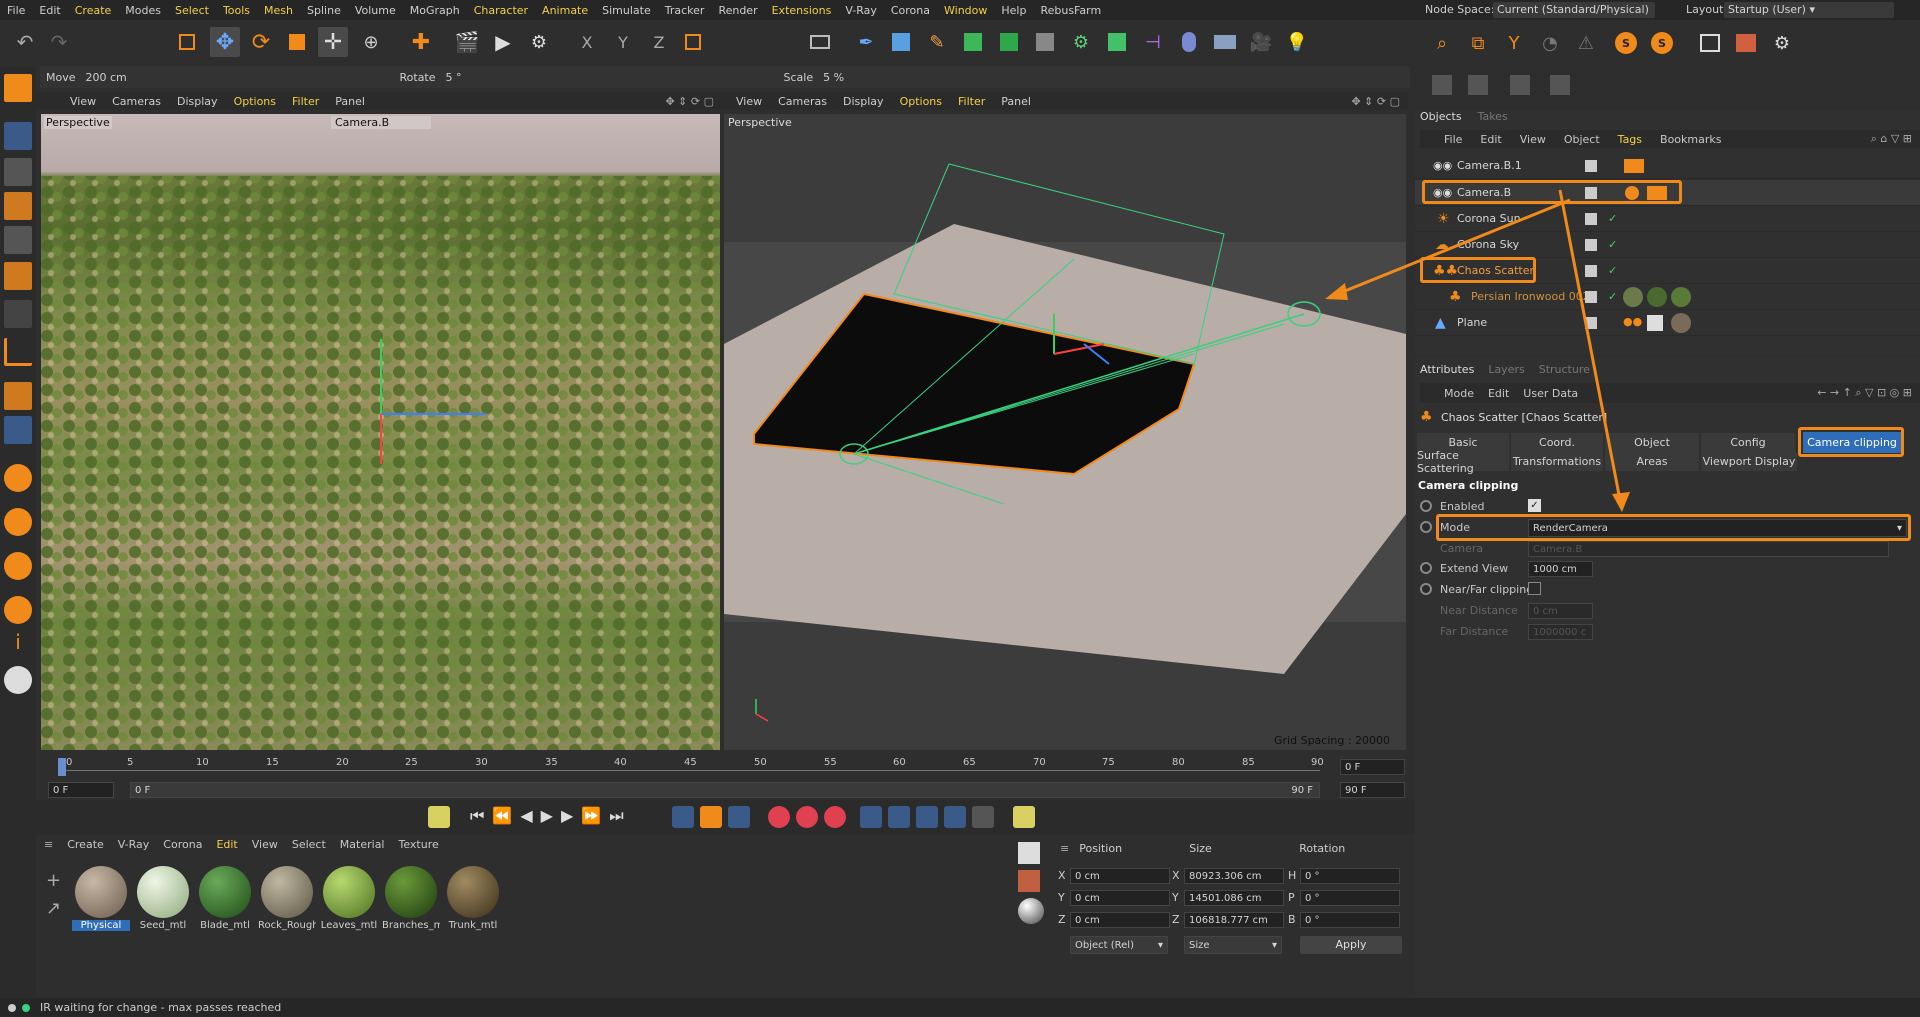 The width and height of the screenshot is (1920, 1017). What do you see at coordinates (1120, 876) in the screenshot?
I see `position-x-field: 0 cm` at bounding box center [1120, 876].